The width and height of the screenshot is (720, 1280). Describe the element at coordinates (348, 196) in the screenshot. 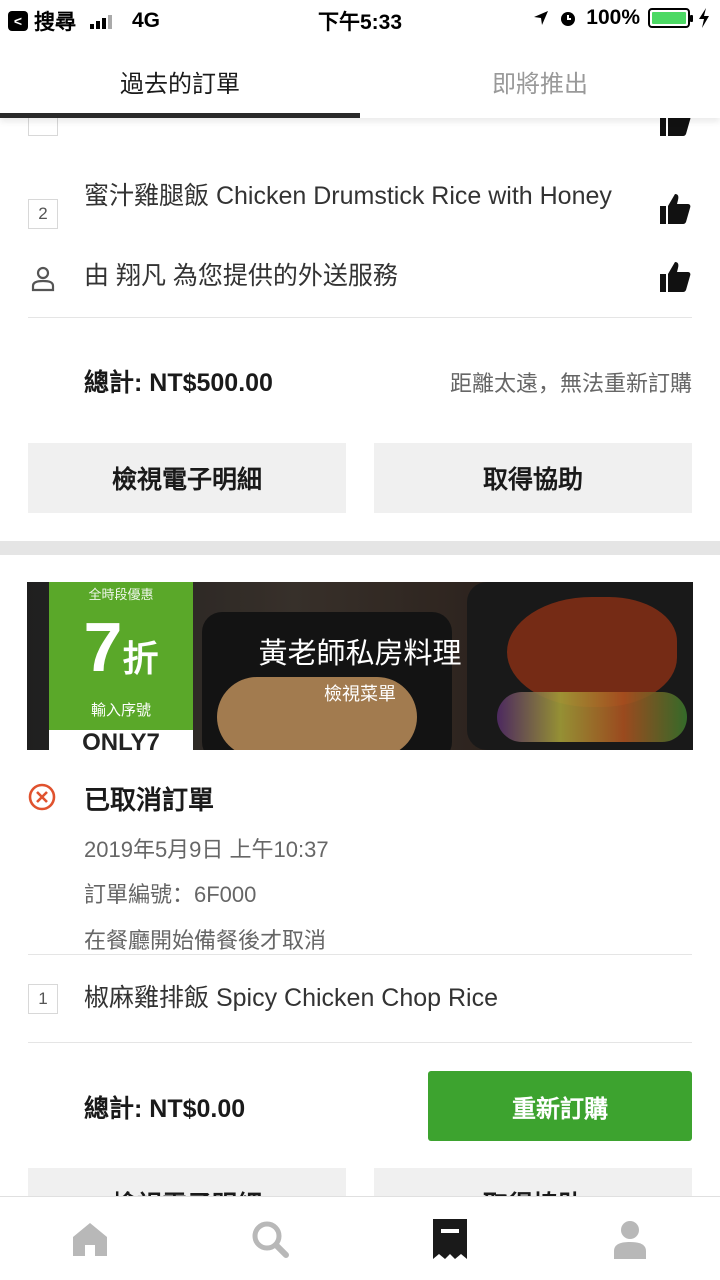

I see `item-name: 蜜汁雞腿飯 Chicken Drumstick Rice with Honey` at that location.